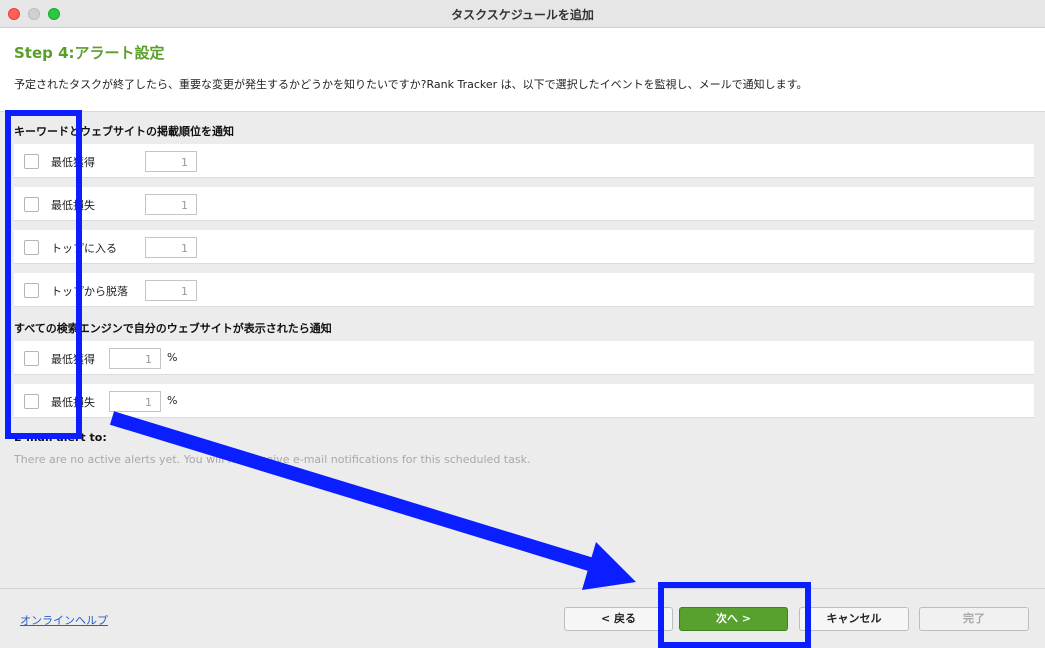 The width and height of the screenshot is (1045, 648). I want to click on back-button: < 戻る, so click(618, 619).